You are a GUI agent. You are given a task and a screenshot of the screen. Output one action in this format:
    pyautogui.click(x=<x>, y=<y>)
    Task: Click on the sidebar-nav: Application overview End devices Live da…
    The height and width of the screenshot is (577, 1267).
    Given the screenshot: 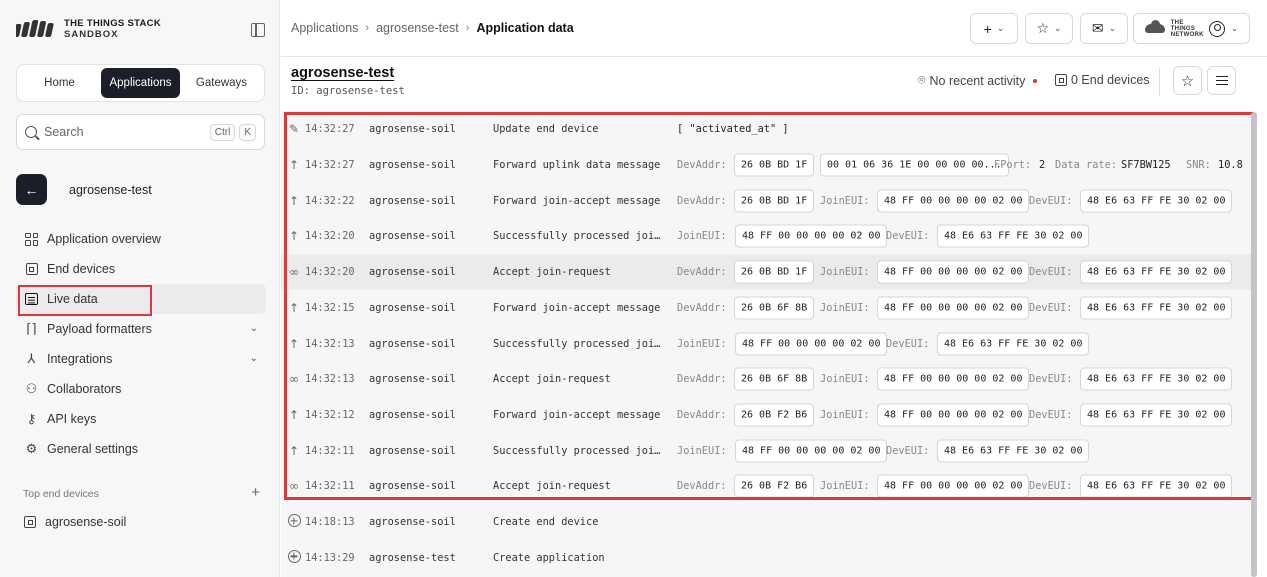 What is the action you would take?
    pyautogui.click(x=141, y=344)
    